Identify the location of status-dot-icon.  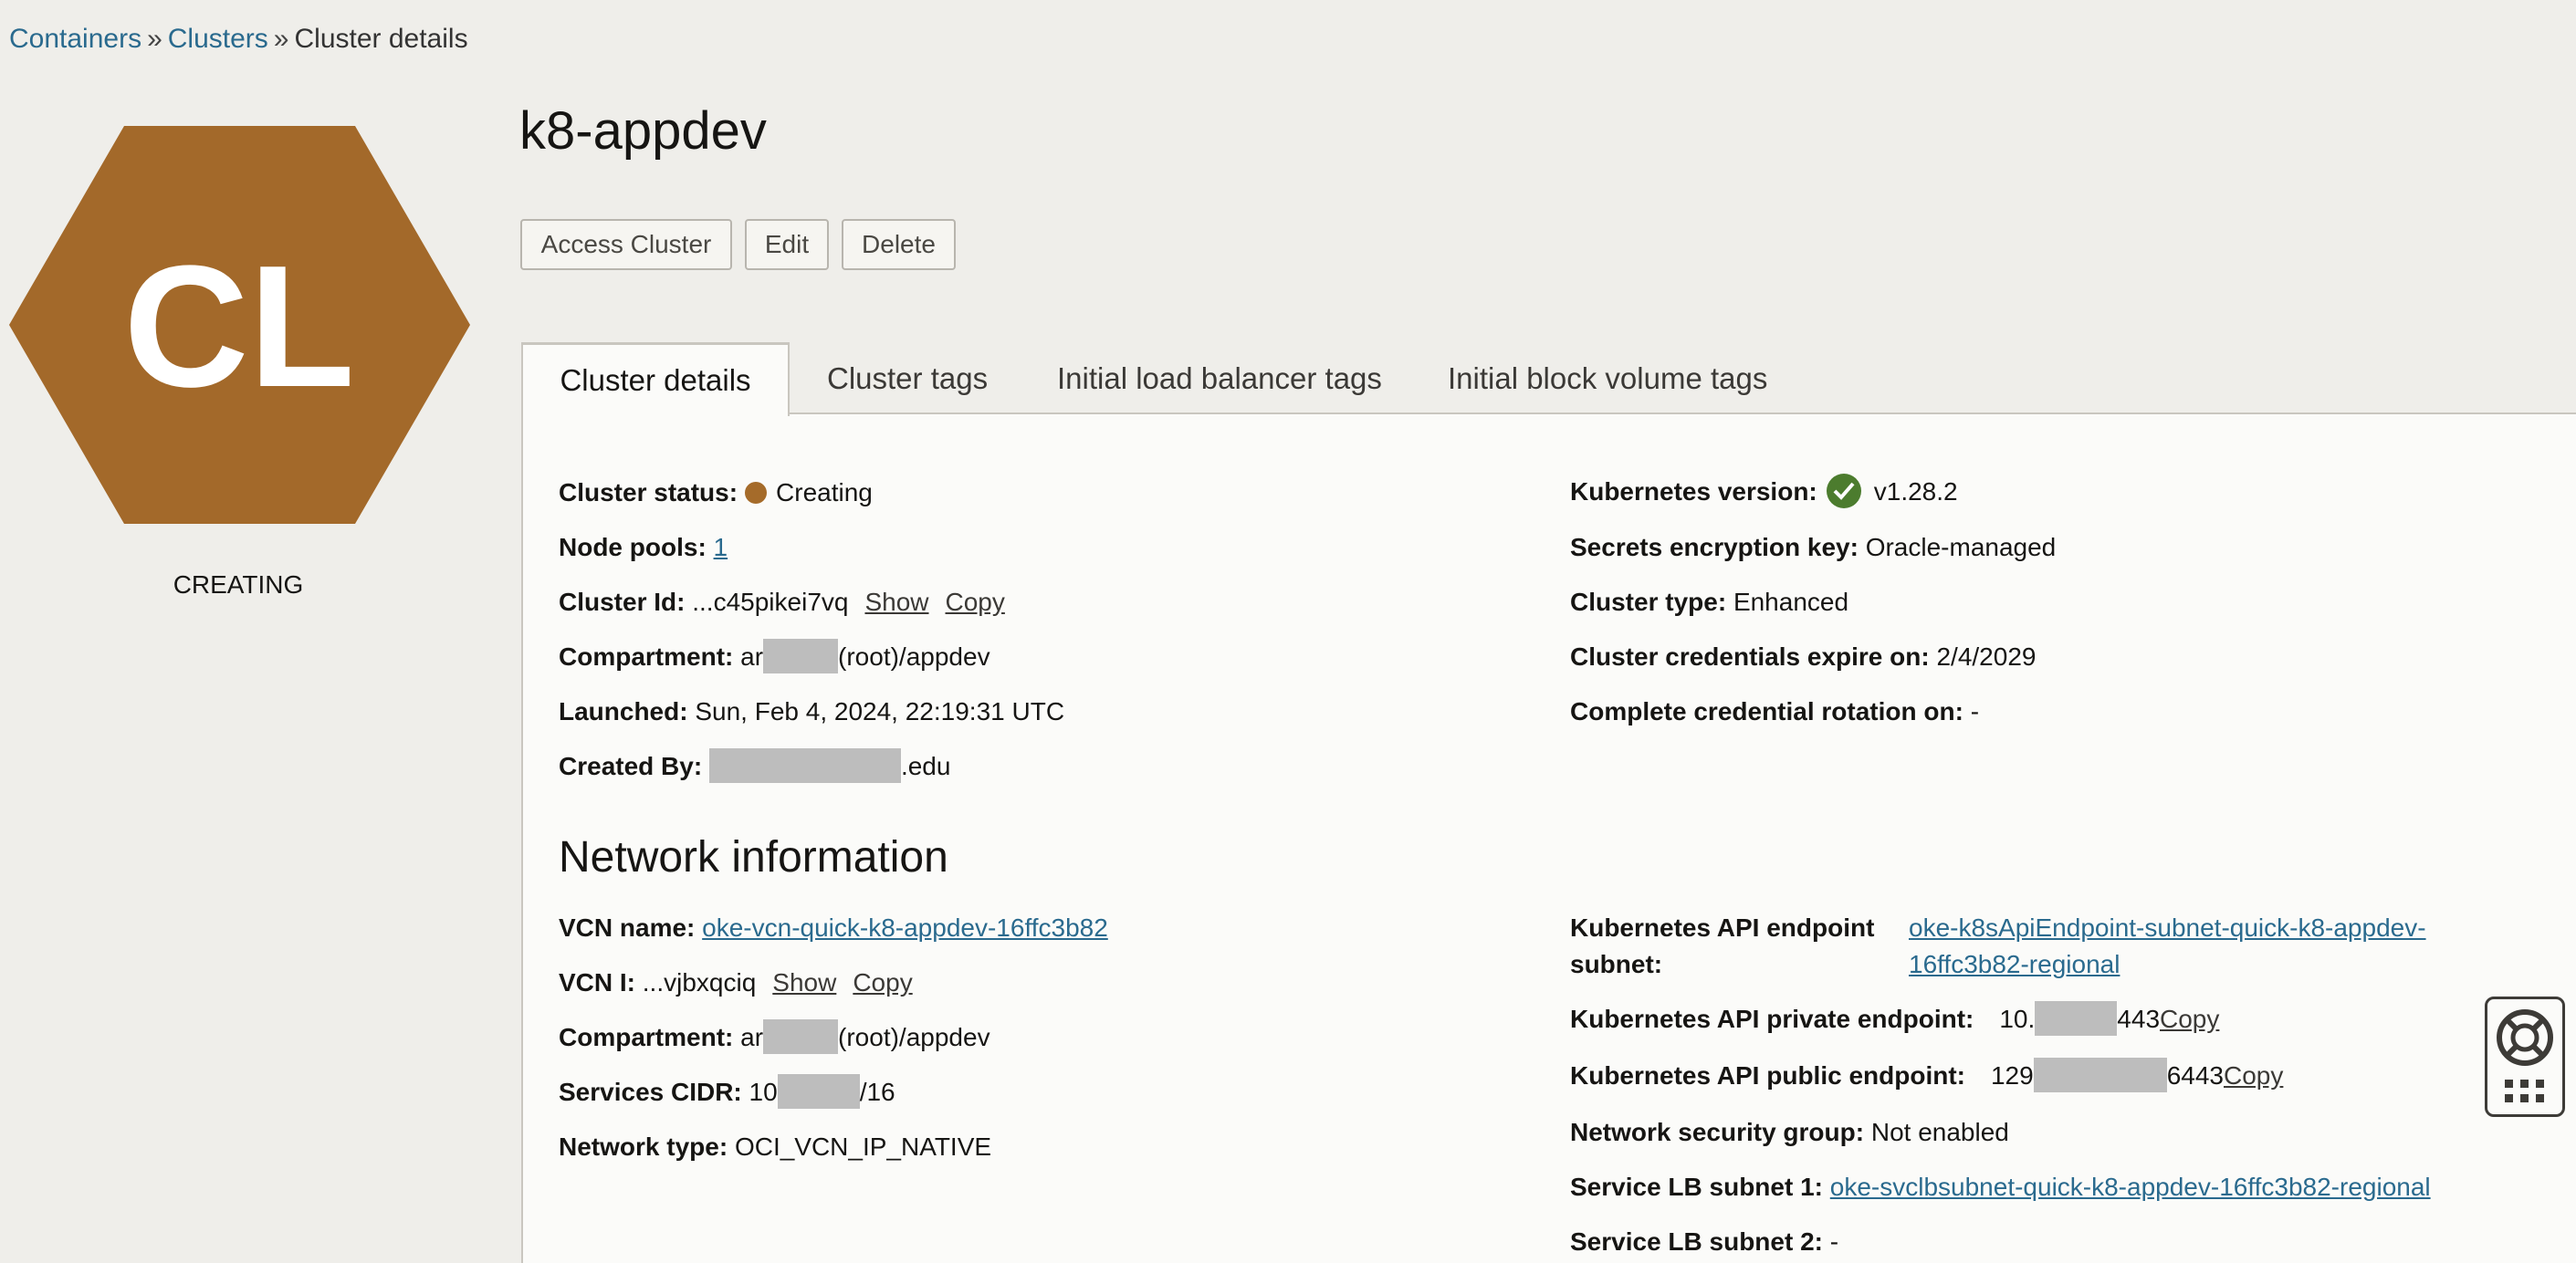
(756, 493).